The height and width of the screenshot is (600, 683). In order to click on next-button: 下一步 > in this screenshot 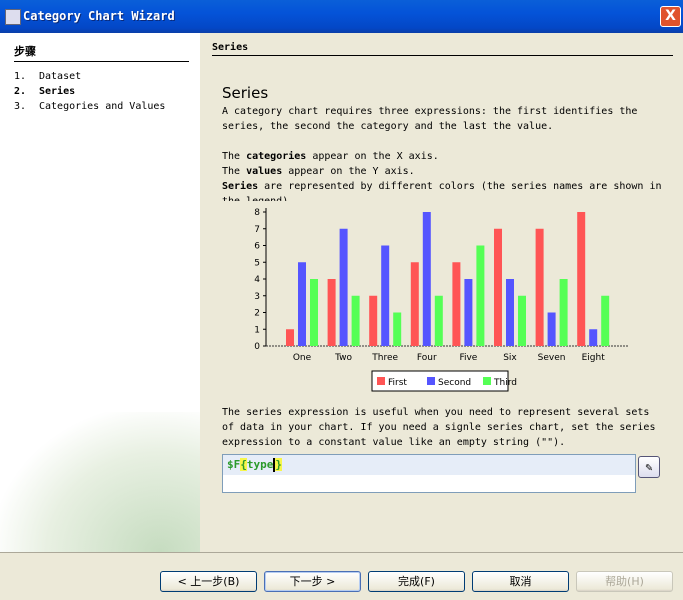, I will do `click(312, 581)`.